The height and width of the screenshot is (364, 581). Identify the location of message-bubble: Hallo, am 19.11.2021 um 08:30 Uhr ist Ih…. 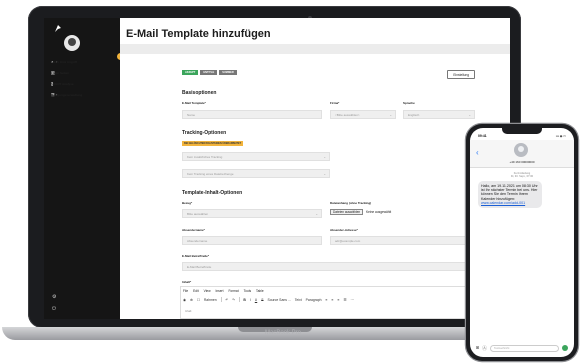
(510, 195).